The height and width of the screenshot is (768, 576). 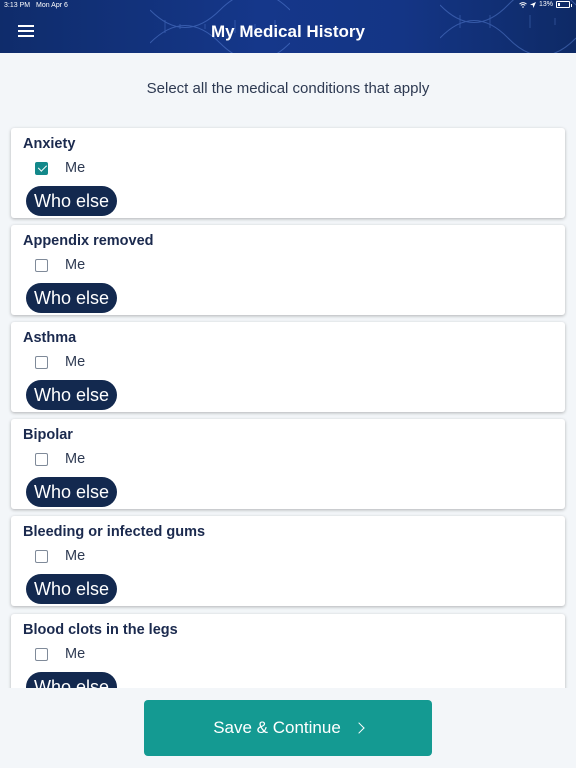 What do you see at coordinates (288, 31) in the screenshot?
I see `page-title: My Medical History` at bounding box center [288, 31].